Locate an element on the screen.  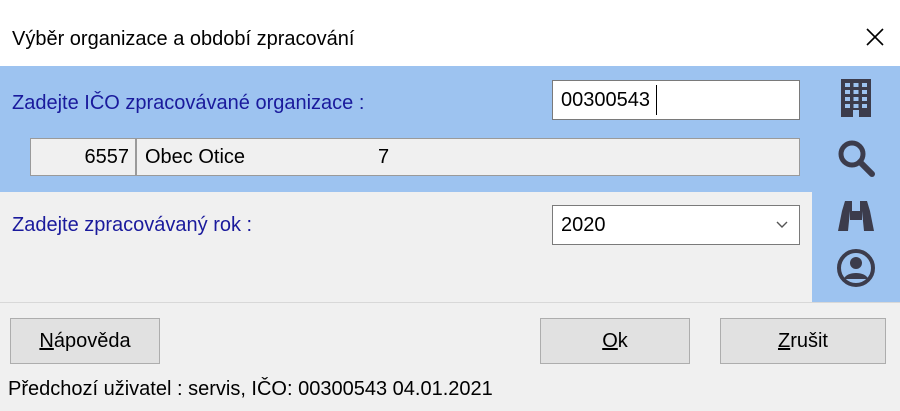
help-label: ápověda is located at coordinates (92, 340).